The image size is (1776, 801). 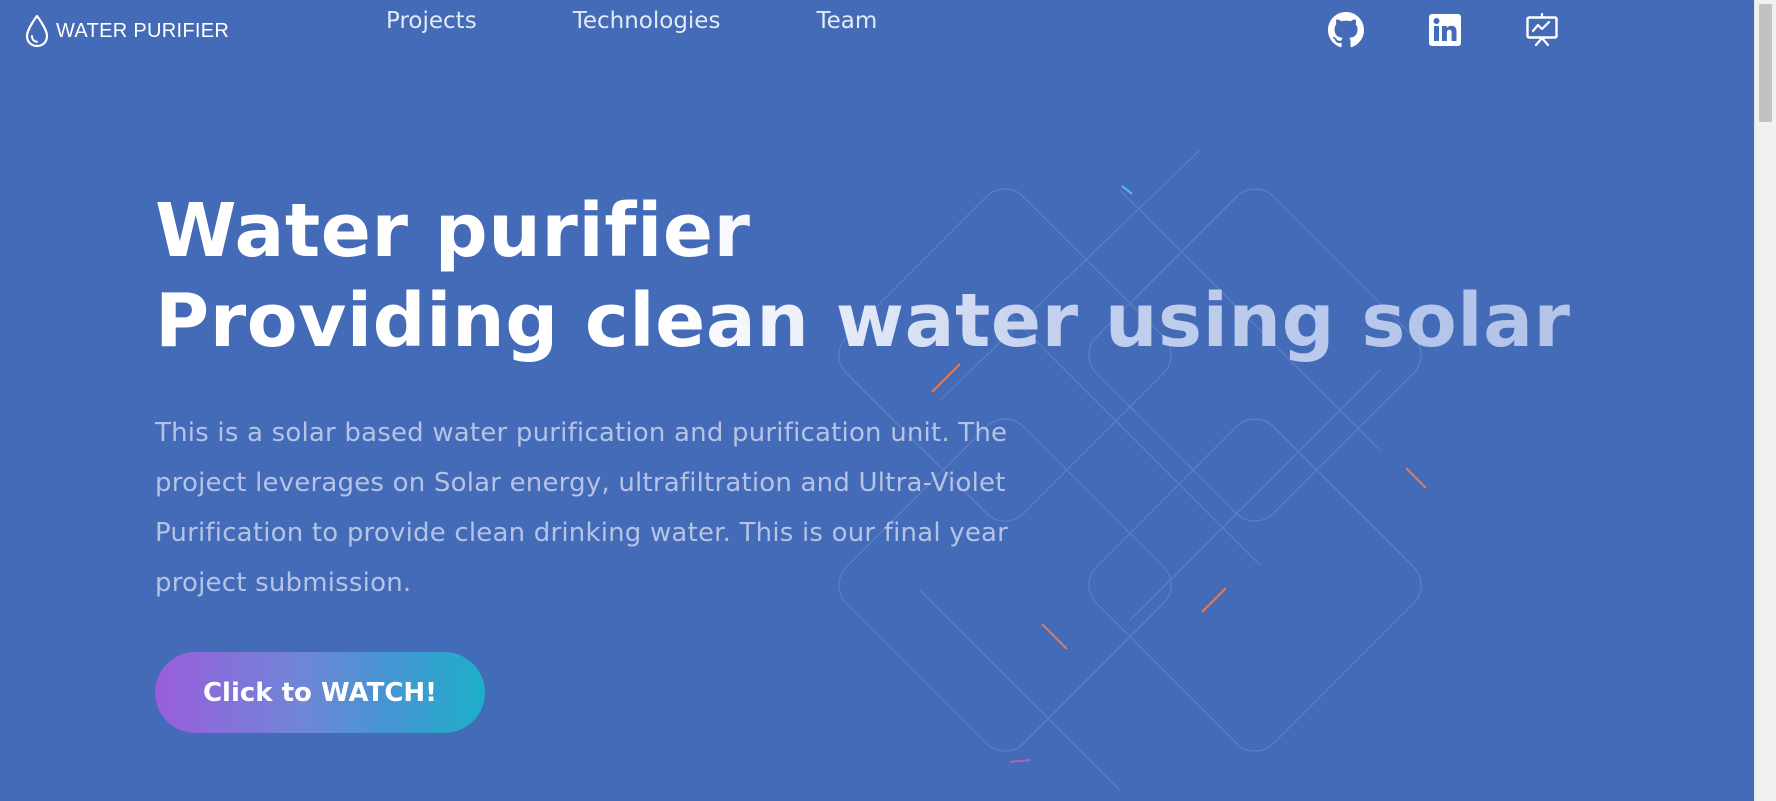 I want to click on page-scrollbar, so click(x=1765, y=400).